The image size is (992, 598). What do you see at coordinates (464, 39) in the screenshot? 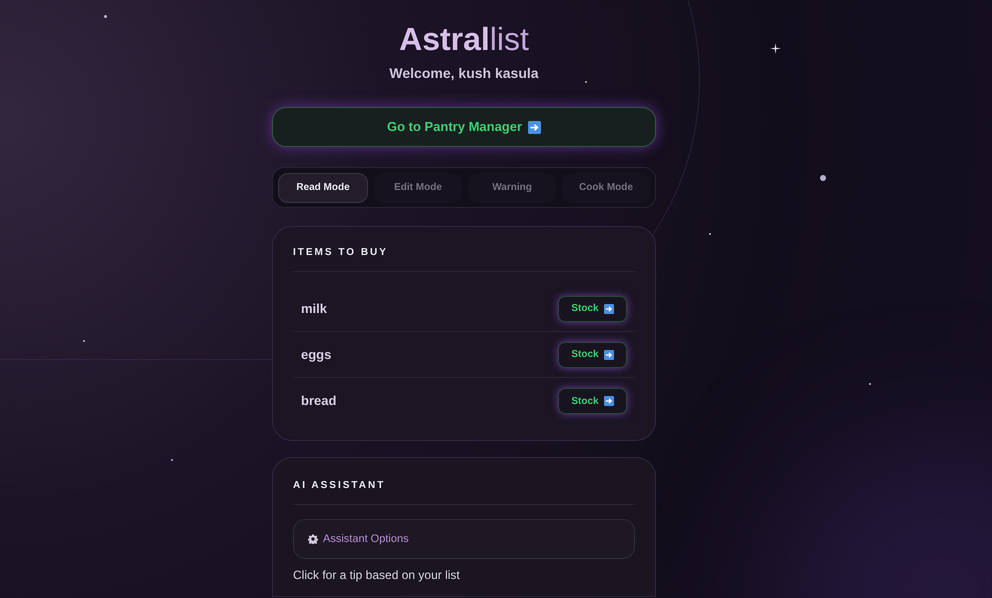
I see `app-title: Astrallist` at bounding box center [464, 39].